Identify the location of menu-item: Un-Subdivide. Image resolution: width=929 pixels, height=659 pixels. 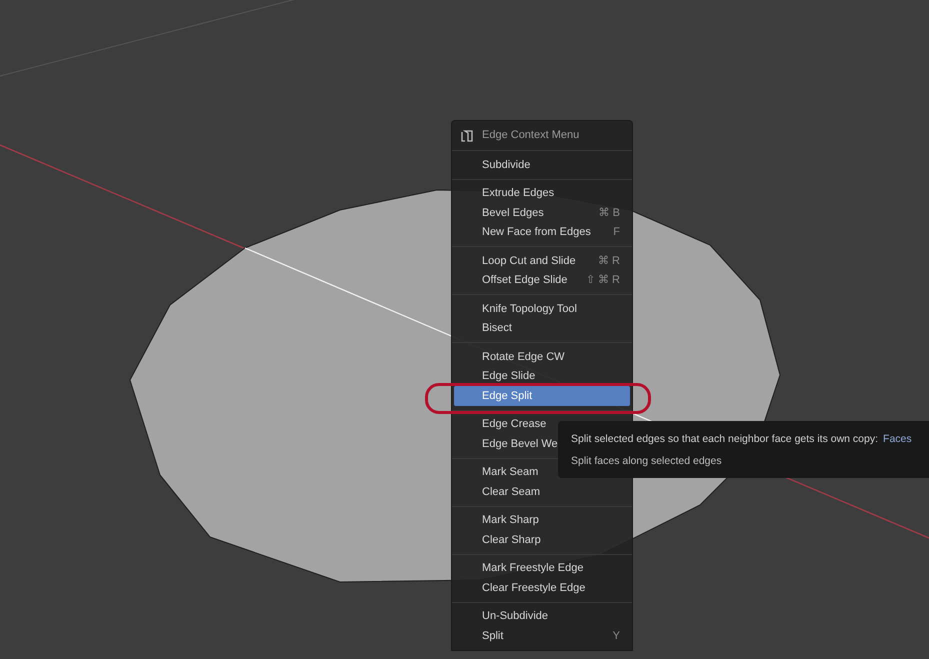
(542, 616).